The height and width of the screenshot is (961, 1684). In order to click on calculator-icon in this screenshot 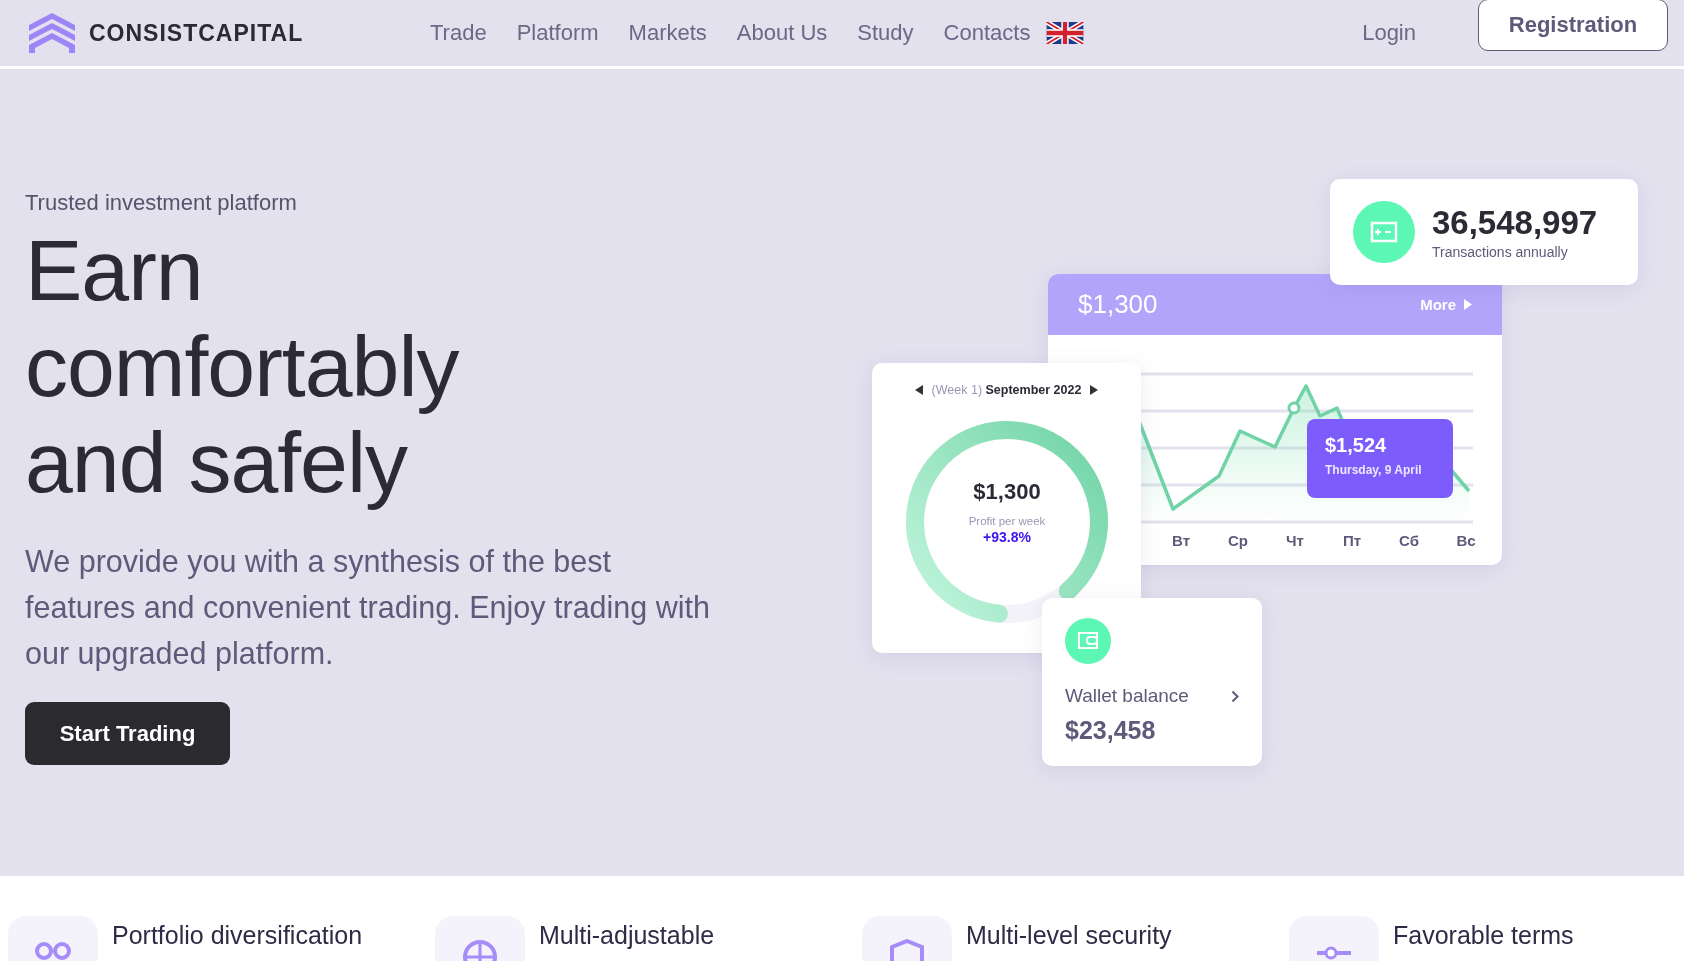, I will do `click(1384, 232)`.